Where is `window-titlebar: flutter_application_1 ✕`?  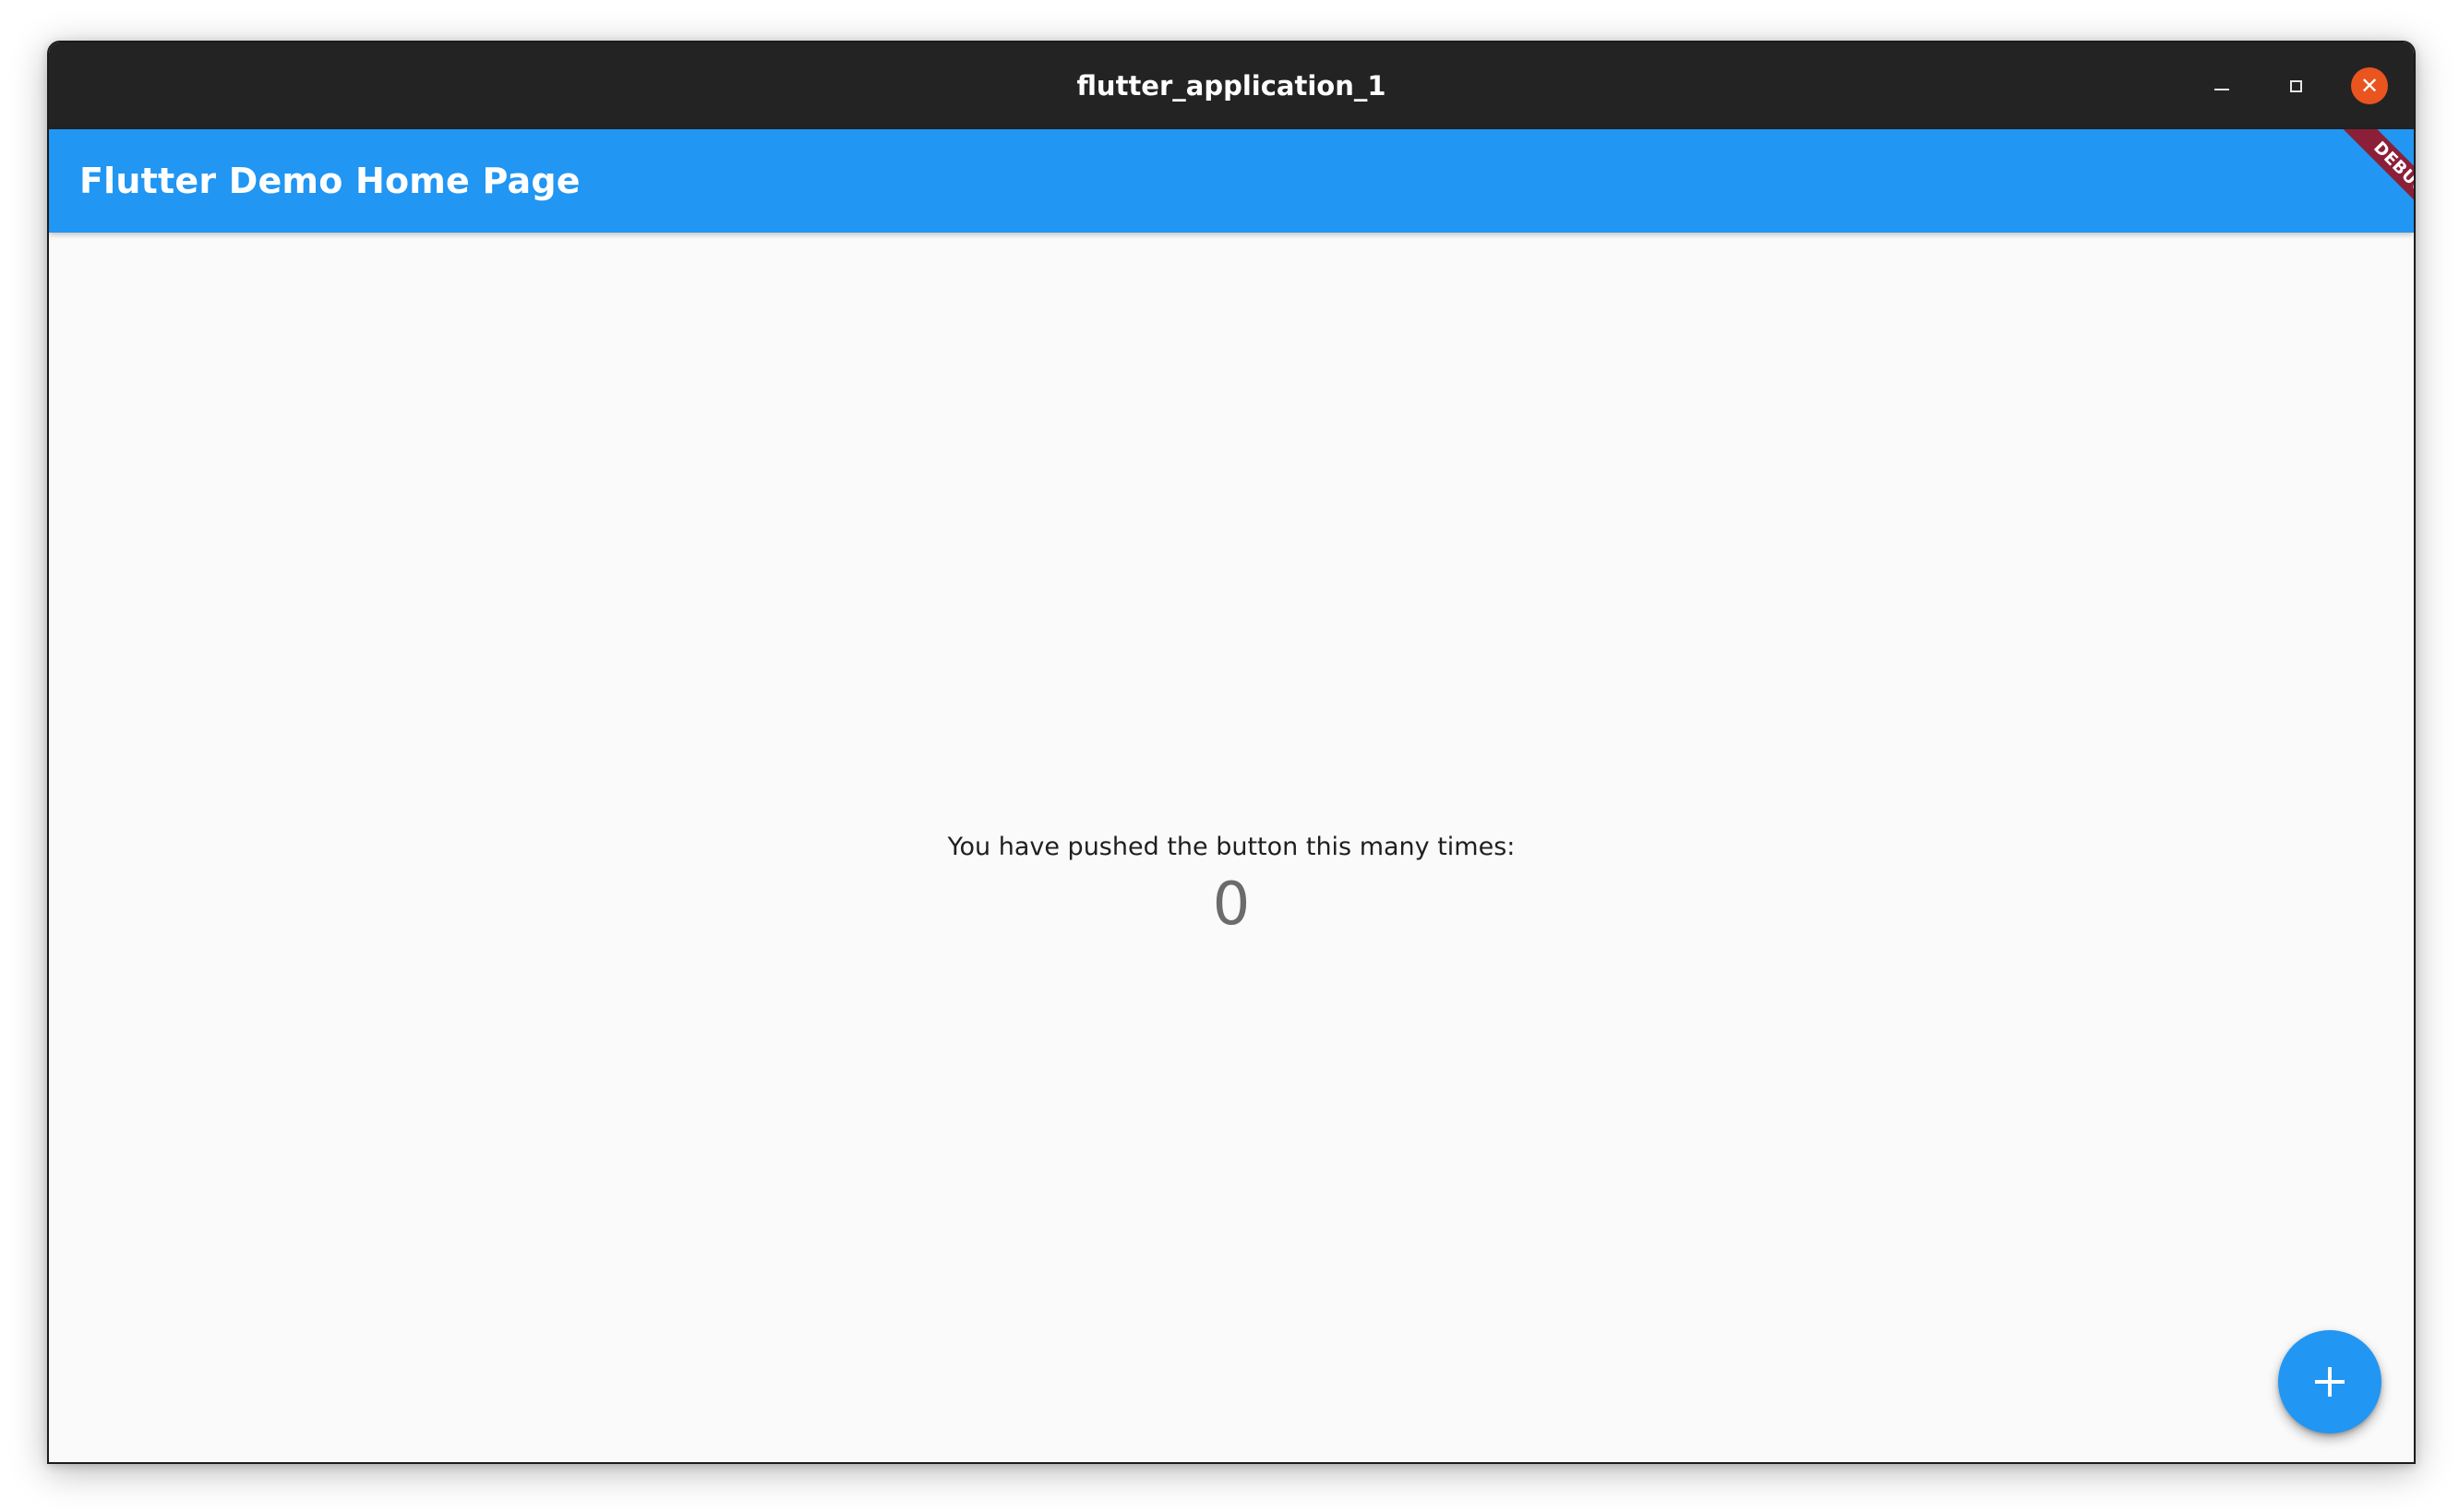
window-titlebar: flutter_application_1 ✕ is located at coordinates (1231, 85).